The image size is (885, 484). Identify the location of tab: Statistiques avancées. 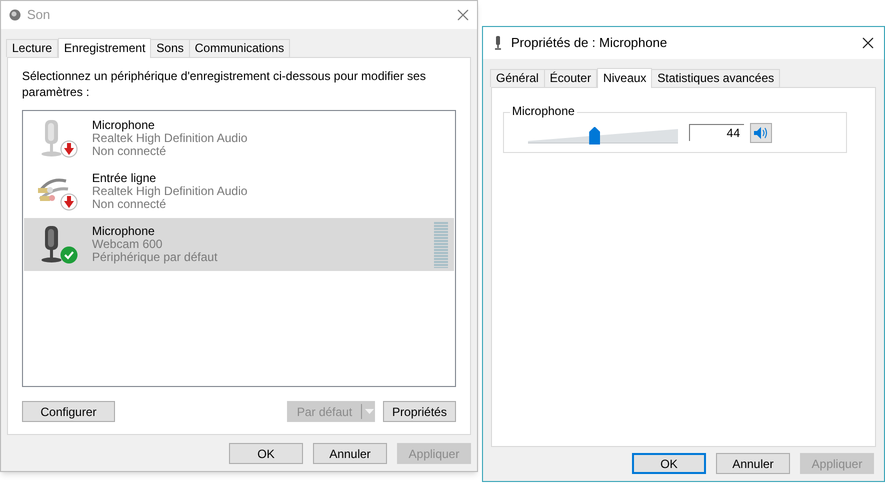
(715, 78).